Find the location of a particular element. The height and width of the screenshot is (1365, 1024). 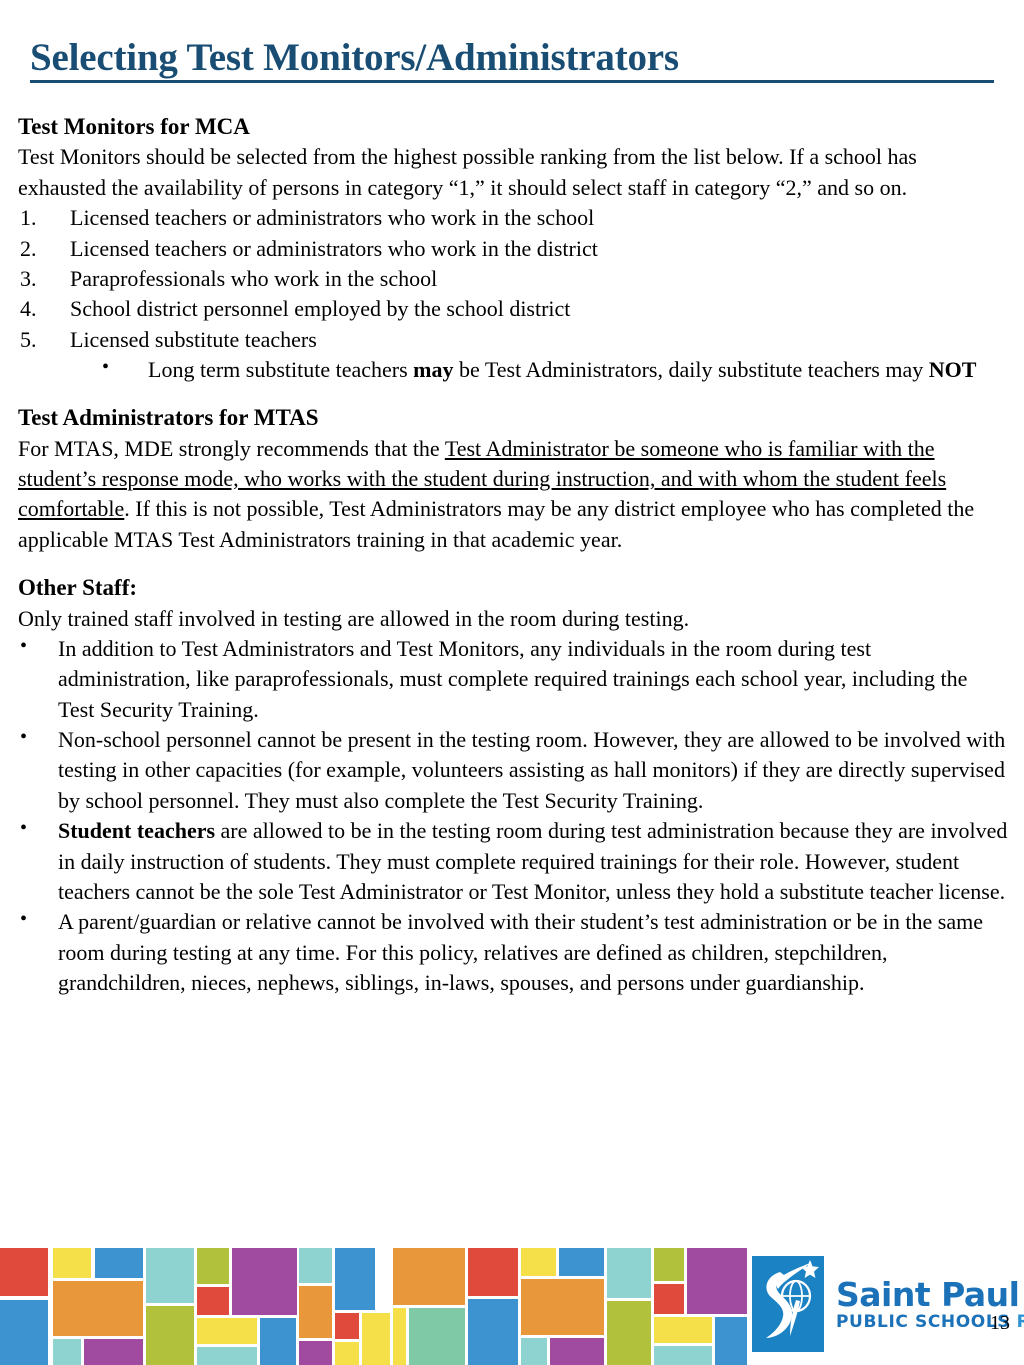

spps-logo-mark-icon is located at coordinates (788, 1304).